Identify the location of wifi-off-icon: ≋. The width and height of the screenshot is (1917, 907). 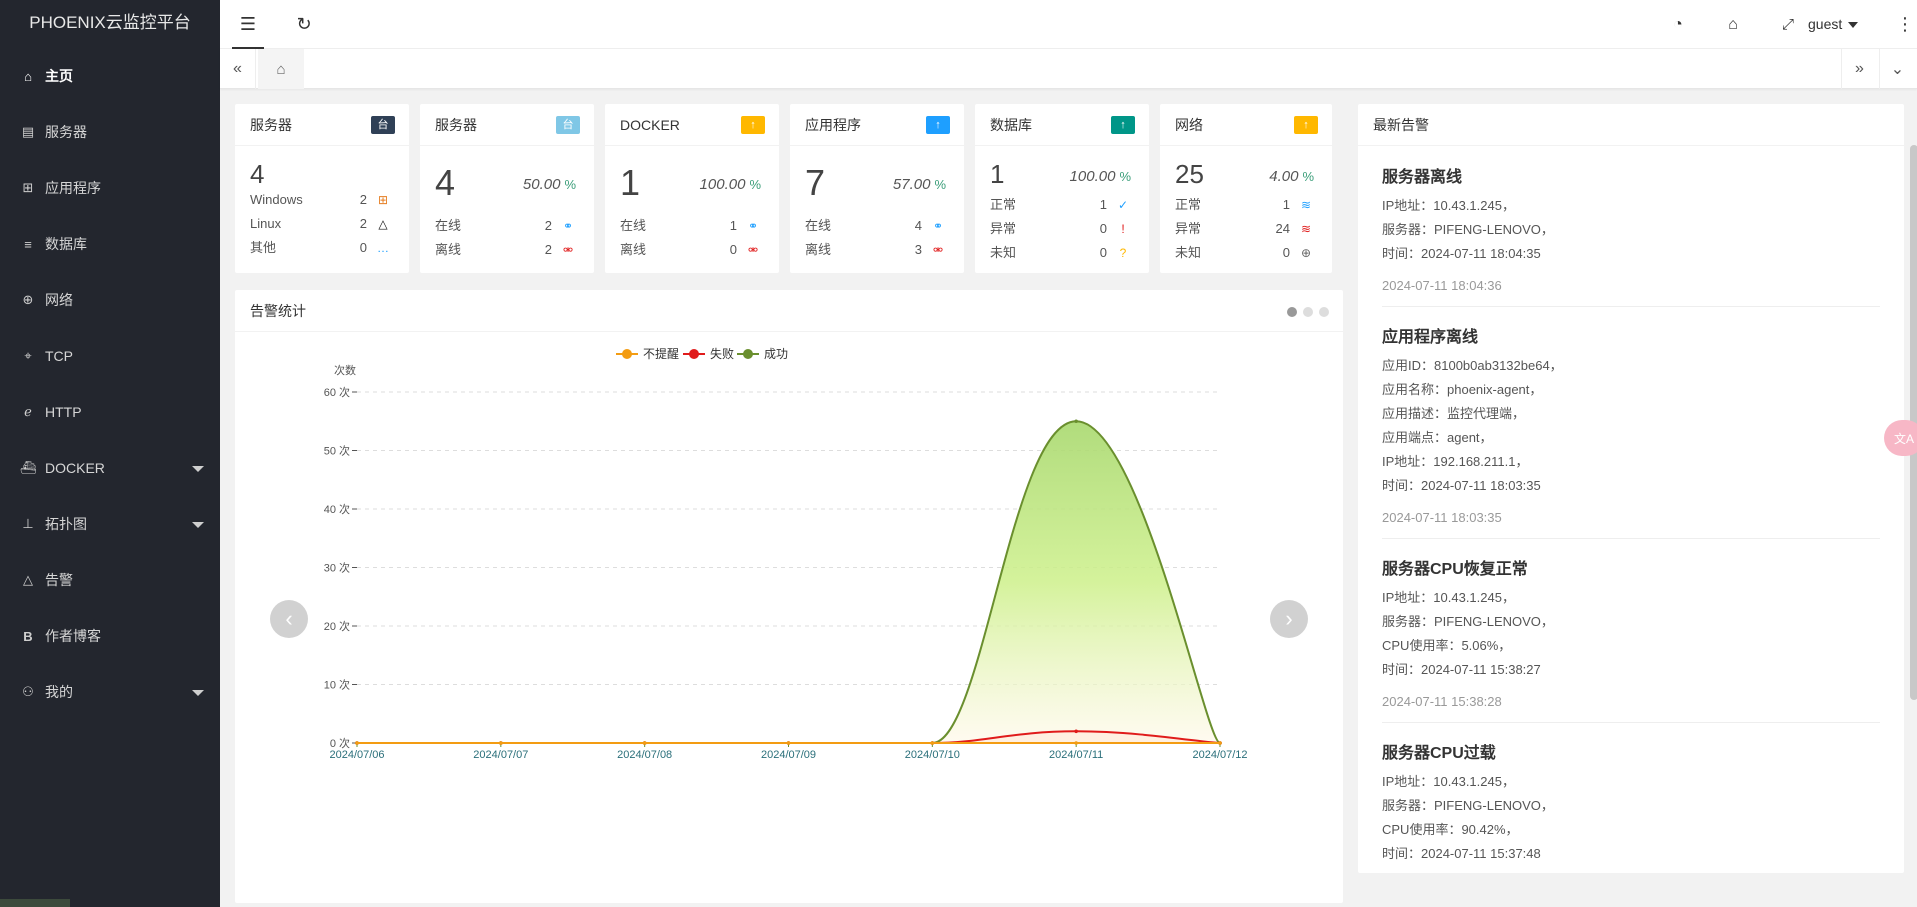
(1306, 229).